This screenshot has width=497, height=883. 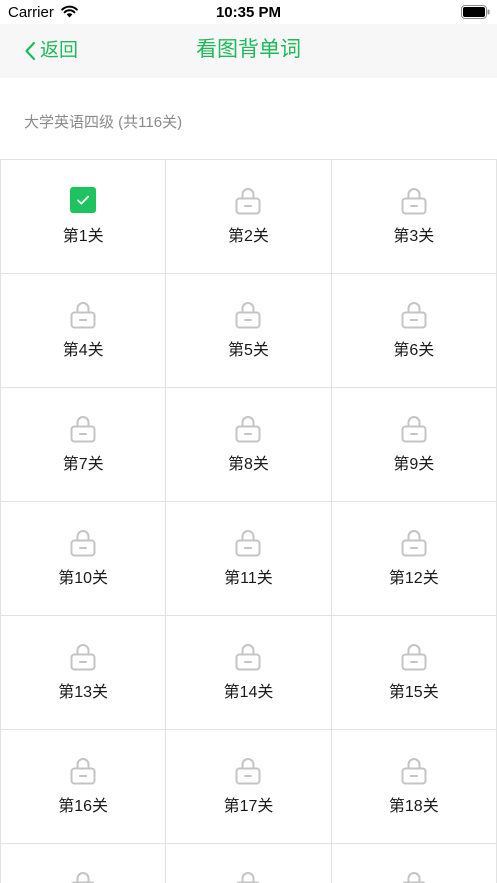 What do you see at coordinates (248, 806) in the screenshot?
I see `level-label: 第17关` at bounding box center [248, 806].